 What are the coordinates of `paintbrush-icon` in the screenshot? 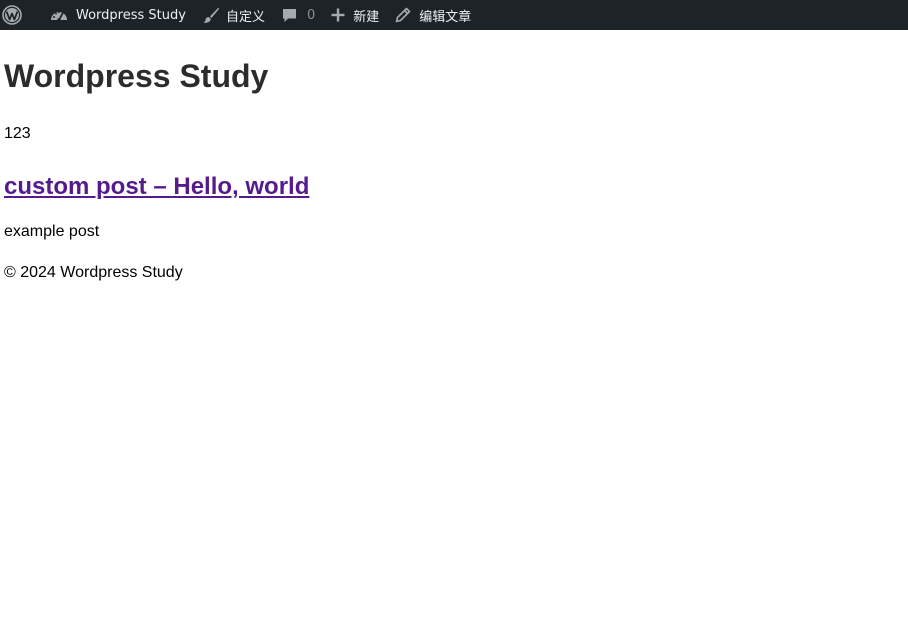 It's located at (211, 15).